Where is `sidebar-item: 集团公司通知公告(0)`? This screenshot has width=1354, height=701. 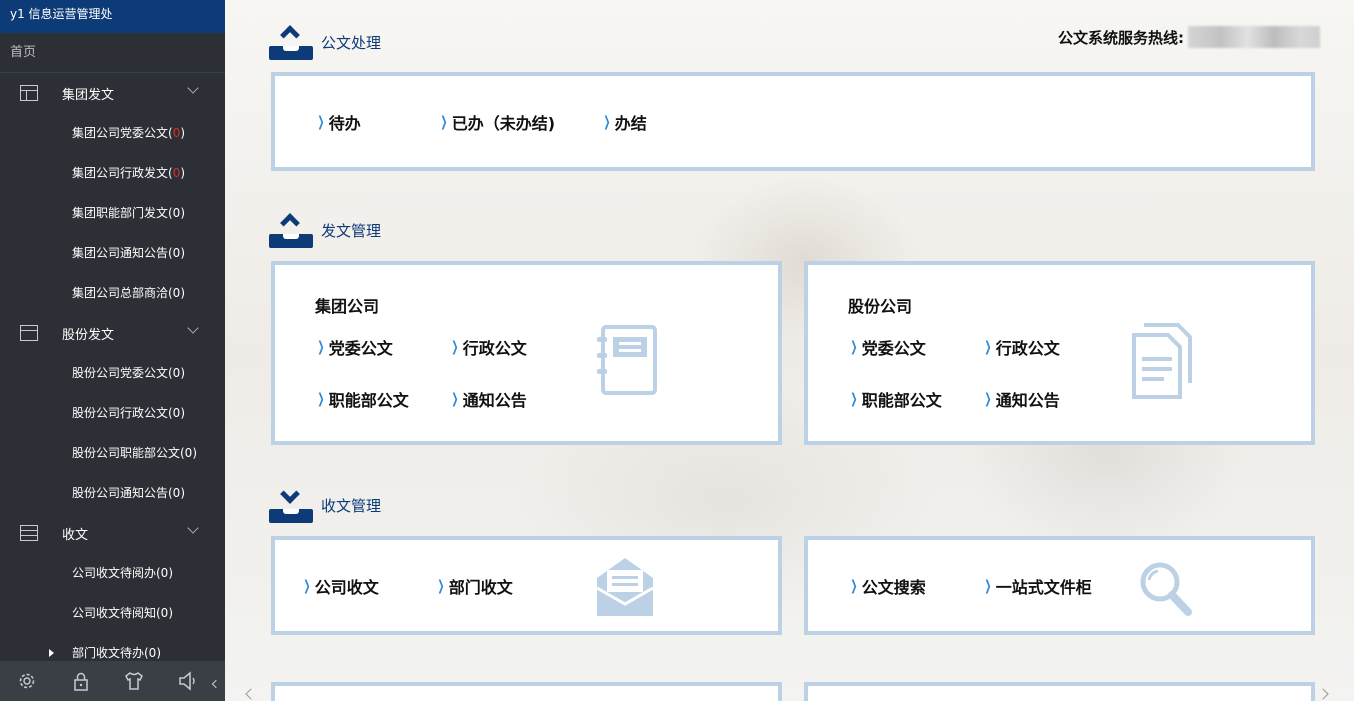 sidebar-item: 集团公司通知公告(0) is located at coordinates (112, 253).